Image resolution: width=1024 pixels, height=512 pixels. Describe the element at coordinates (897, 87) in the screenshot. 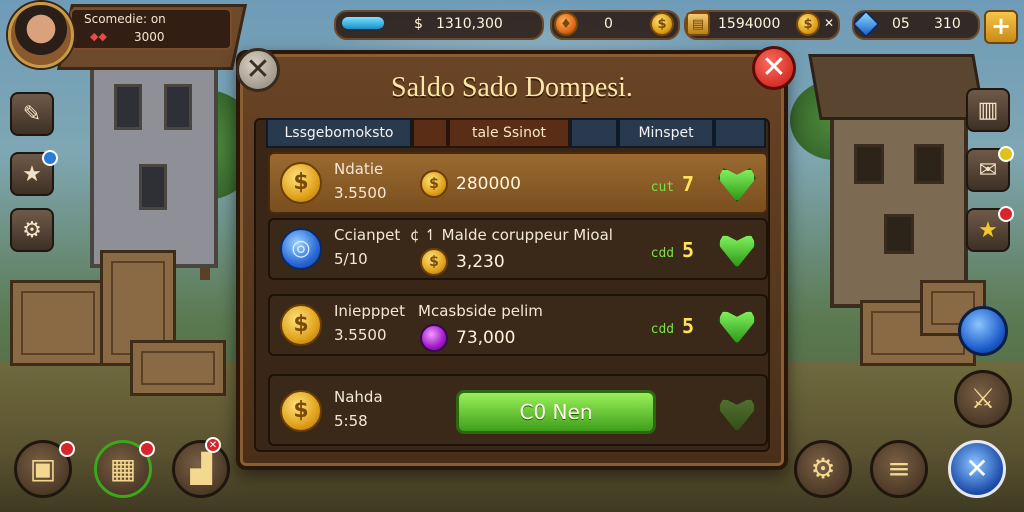

I see `house-roof` at that location.